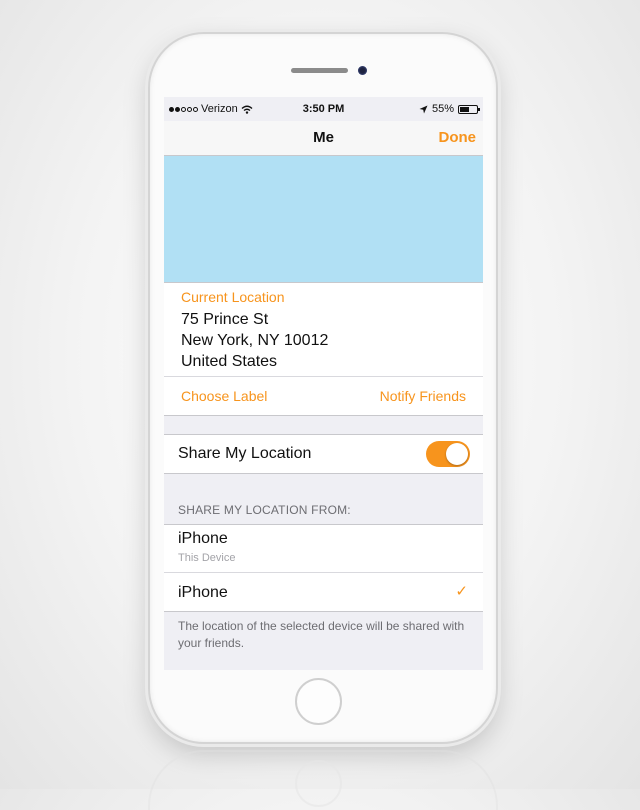 The image size is (640, 810). I want to click on done-button: Done, so click(458, 137).